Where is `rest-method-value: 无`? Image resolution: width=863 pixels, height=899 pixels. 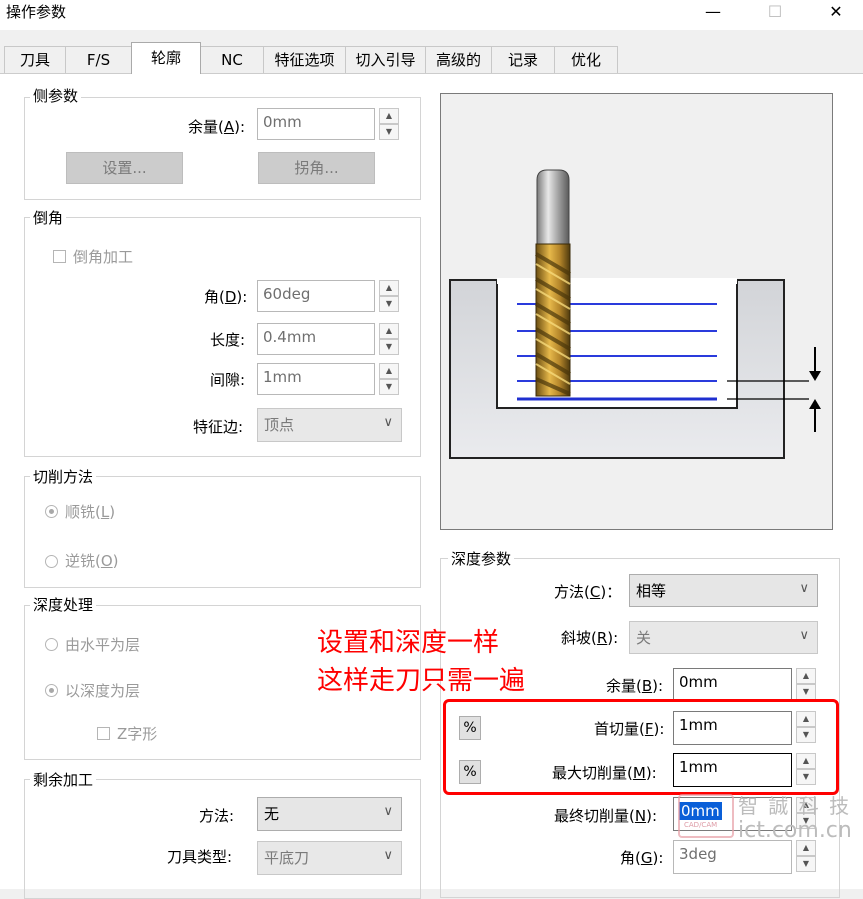 rest-method-value: 无 is located at coordinates (272, 814).